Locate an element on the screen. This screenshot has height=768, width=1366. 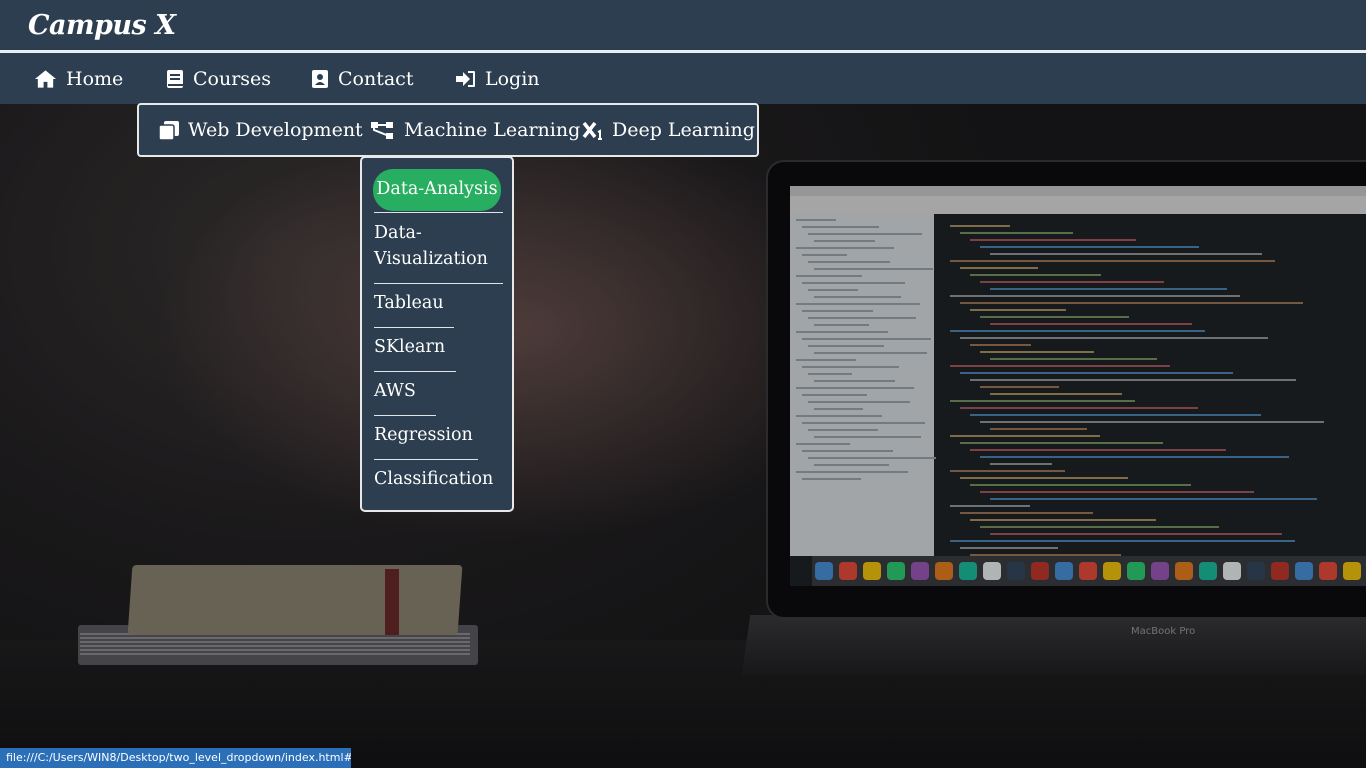
sign-in-icon is located at coordinates (465, 78).